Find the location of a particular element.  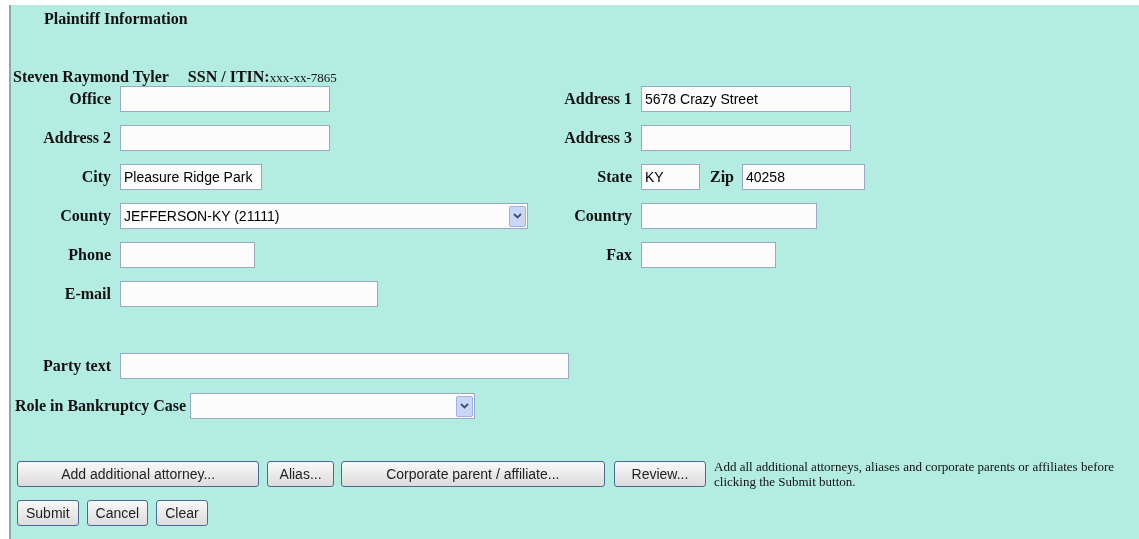

field-label: E-mail is located at coordinates (87, 294).